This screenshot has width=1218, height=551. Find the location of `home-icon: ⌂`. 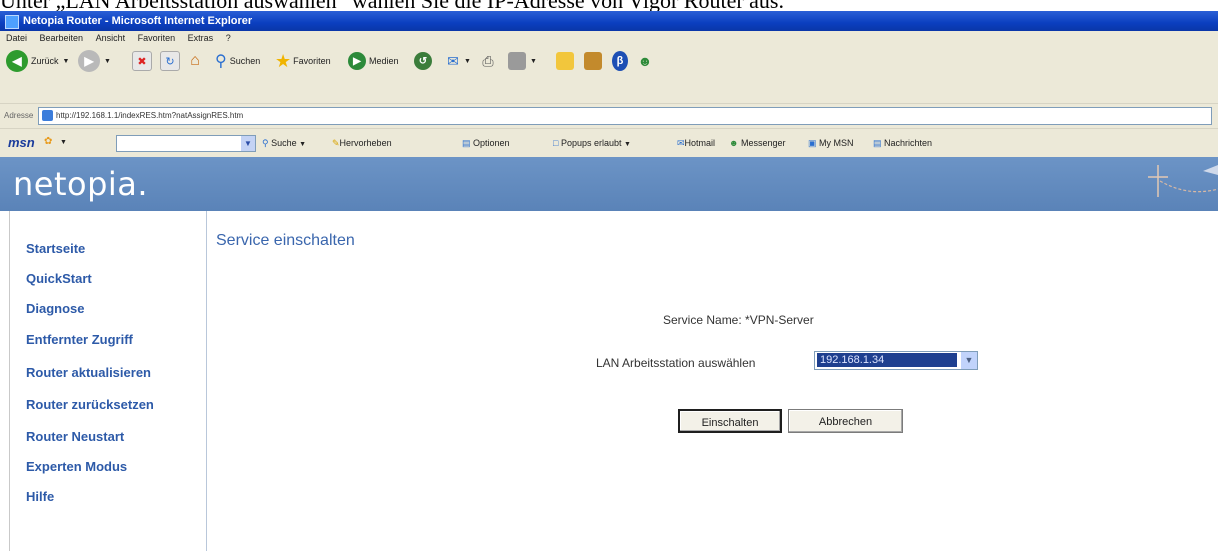

home-icon: ⌂ is located at coordinates (195, 60).